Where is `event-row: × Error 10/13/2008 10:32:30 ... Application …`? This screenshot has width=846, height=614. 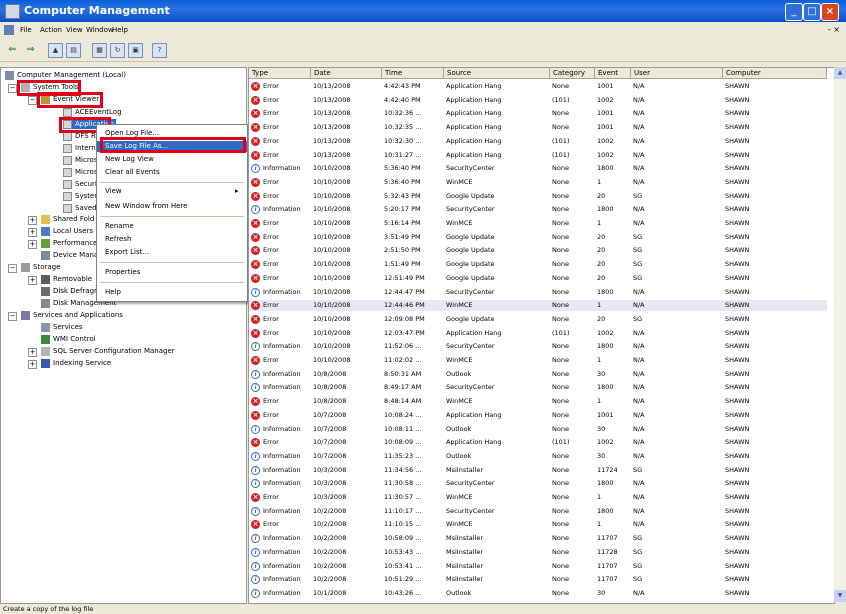
event-row: × Error 10/13/2008 10:32:30 ... Application … is located at coordinates (538, 141).